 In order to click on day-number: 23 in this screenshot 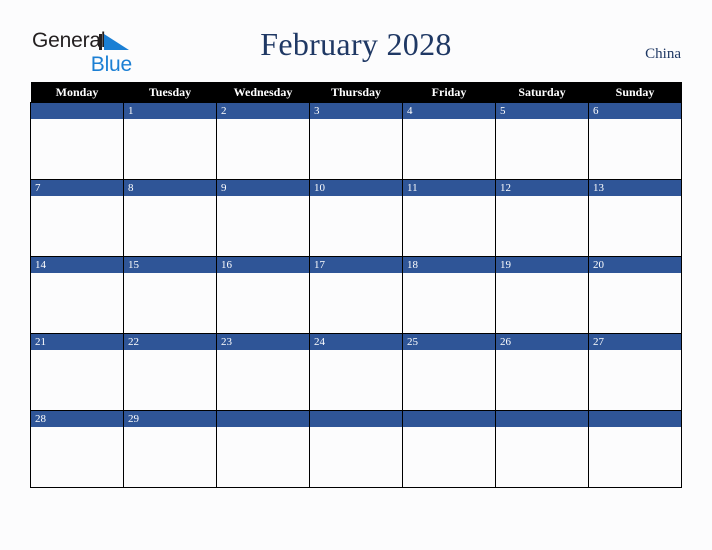, I will do `click(263, 342)`.